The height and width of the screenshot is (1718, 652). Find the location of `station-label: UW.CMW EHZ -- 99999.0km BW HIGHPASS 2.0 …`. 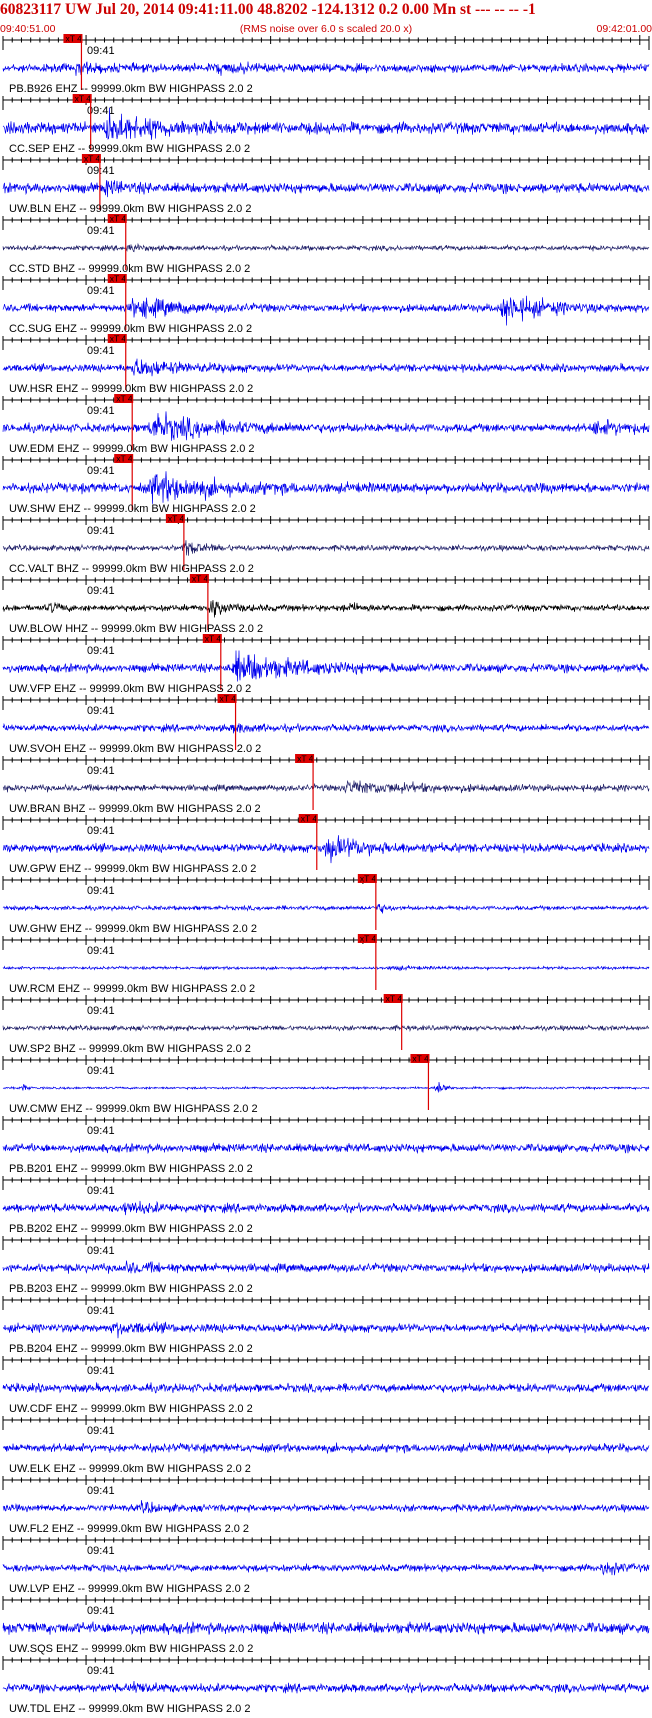

station-label: UW.CMW EHZ -- 99999.0km BW HIGHPASS 2.0 … is located at coordinates (133, 1109).